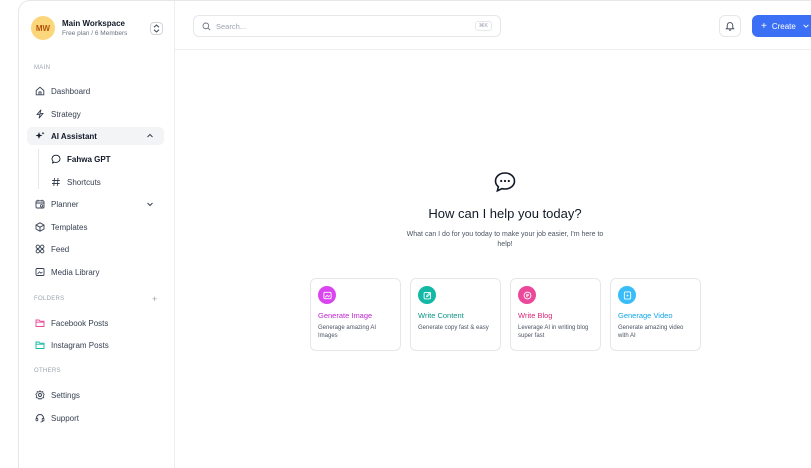  I want to click on sidebar-item-settings: Settings, so click(95, 395).